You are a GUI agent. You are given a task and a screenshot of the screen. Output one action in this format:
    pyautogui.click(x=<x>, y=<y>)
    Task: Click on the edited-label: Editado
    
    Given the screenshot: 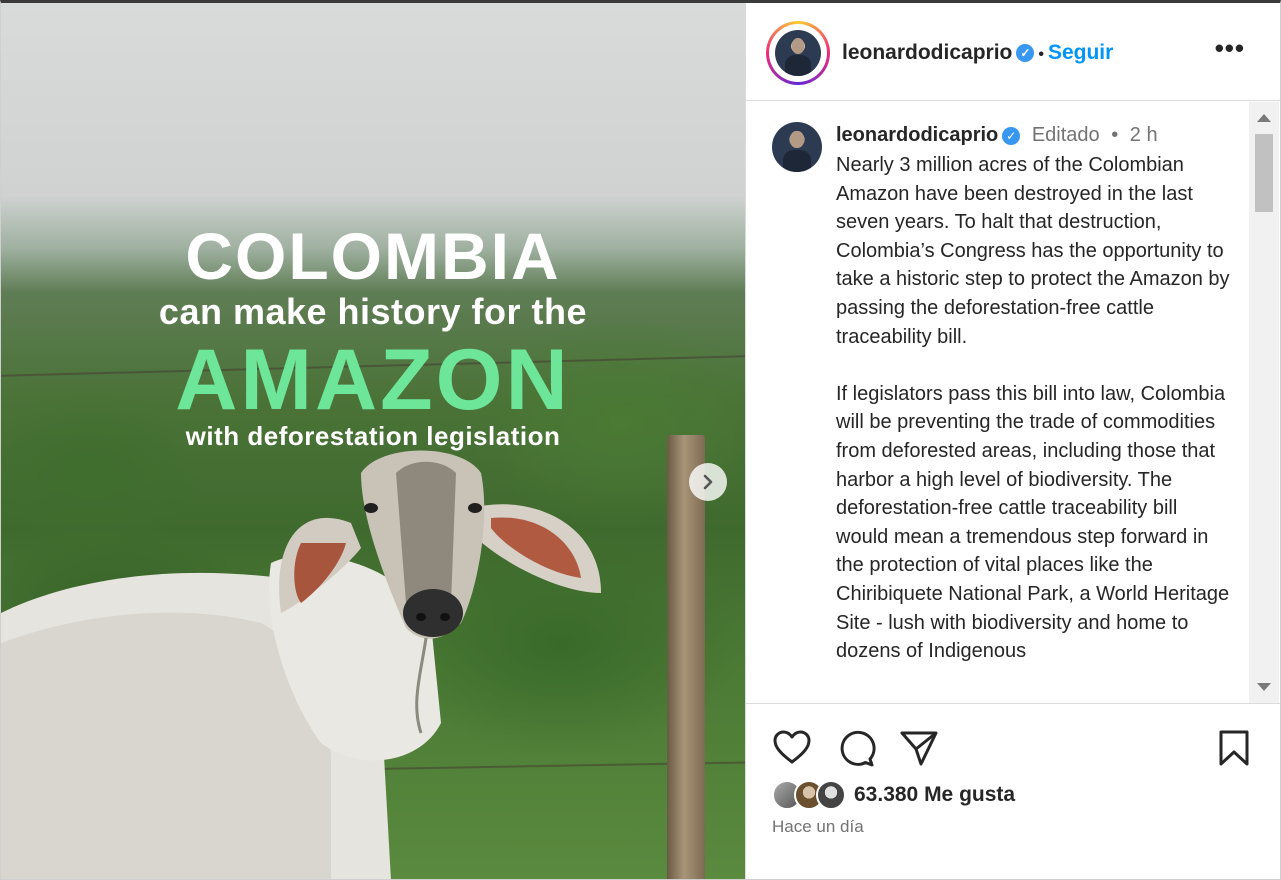 What is the action you would take?
    pyautogui.click(x=1065, y=135)
    